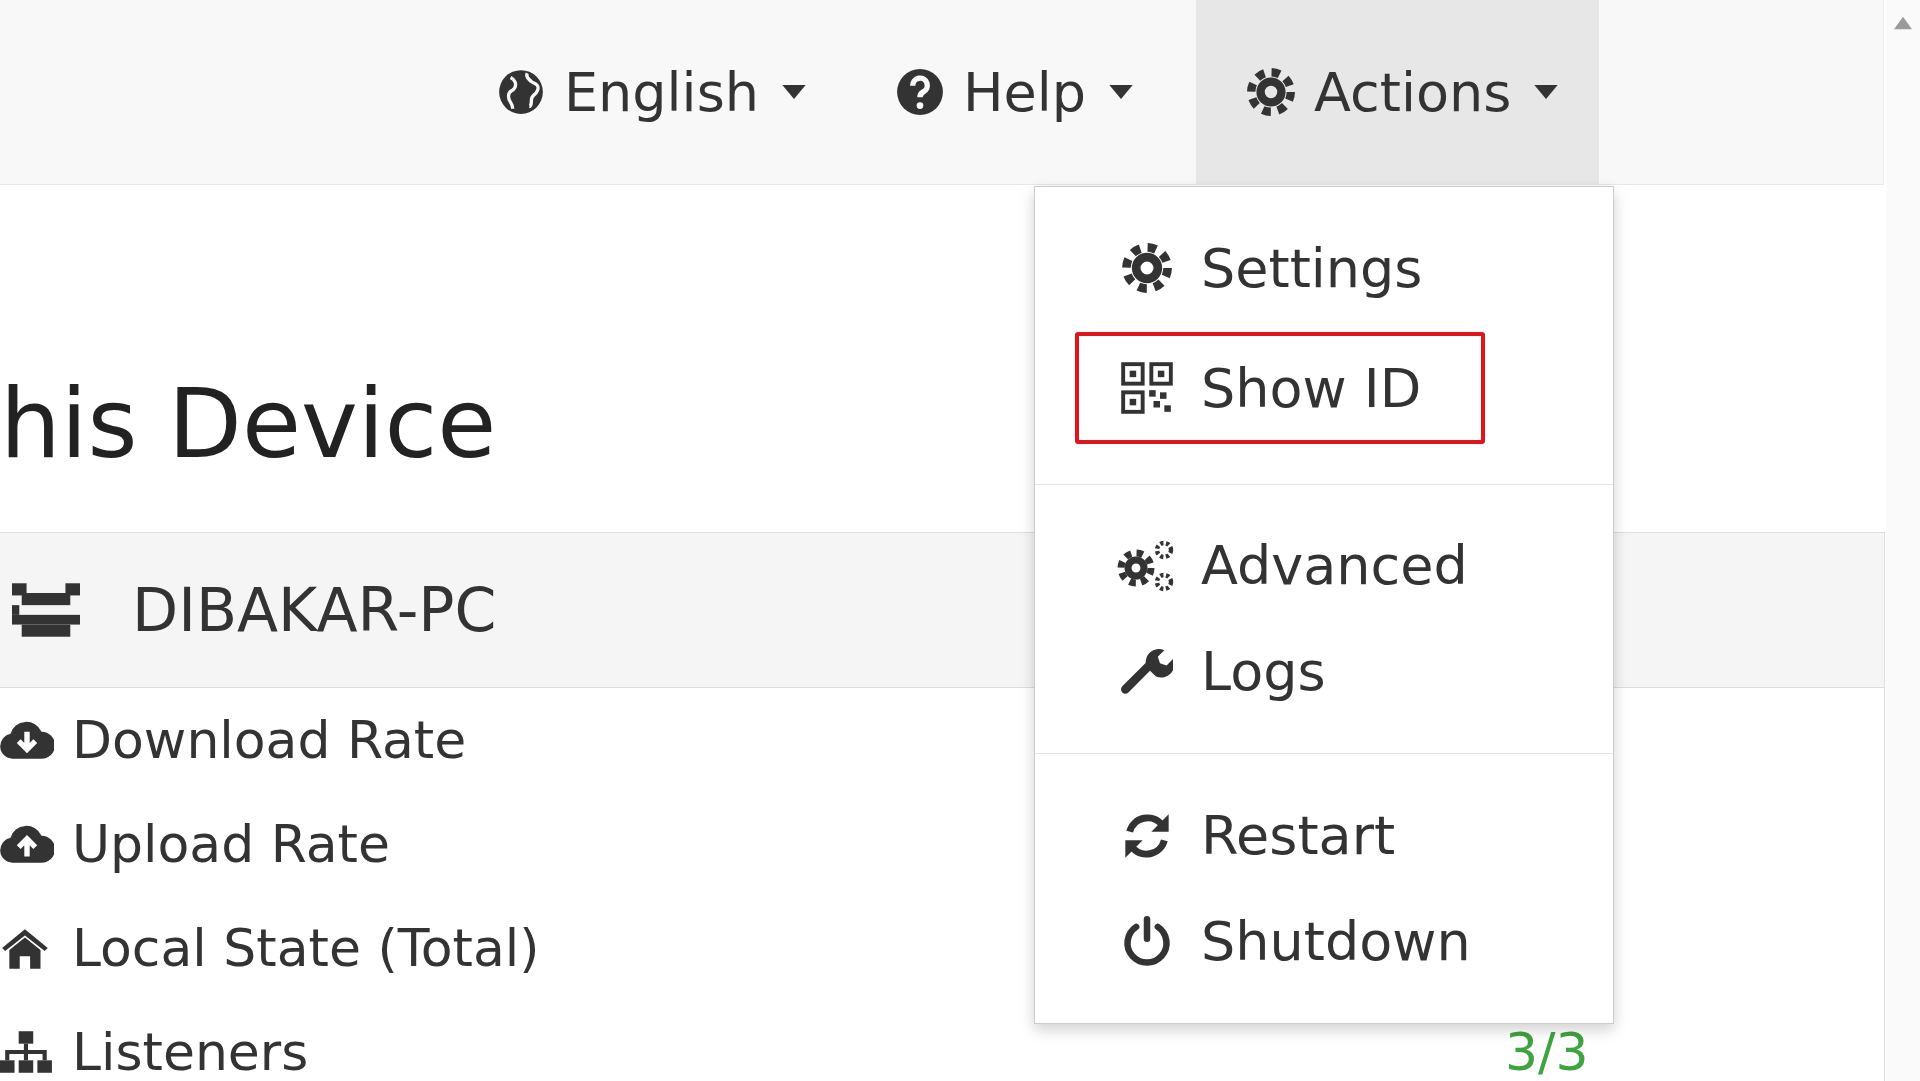  Describe the element at coordinates (1398, 92) in the screenshot. I see `nav-menu: Actions` at that location.